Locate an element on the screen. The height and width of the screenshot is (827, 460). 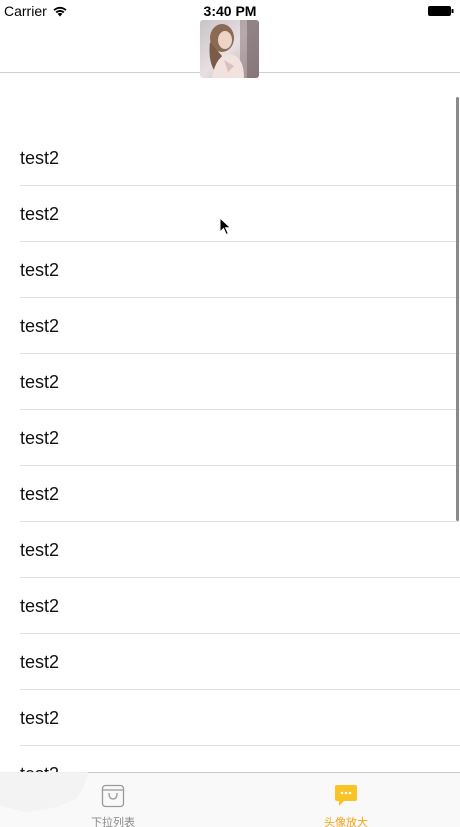
tab-avatar-zoom: 头像放大 is located at coordinates (346, 800).